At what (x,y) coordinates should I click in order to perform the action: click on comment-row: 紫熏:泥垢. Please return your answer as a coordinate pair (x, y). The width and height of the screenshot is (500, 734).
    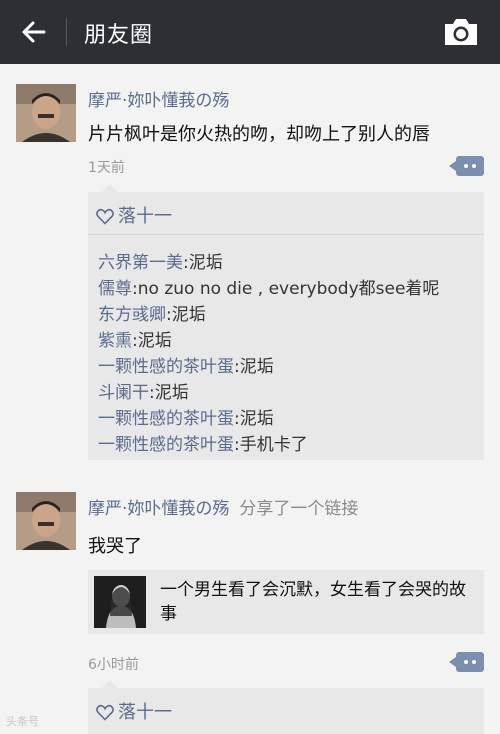
    Looking at the image, I should click on (135, 338).